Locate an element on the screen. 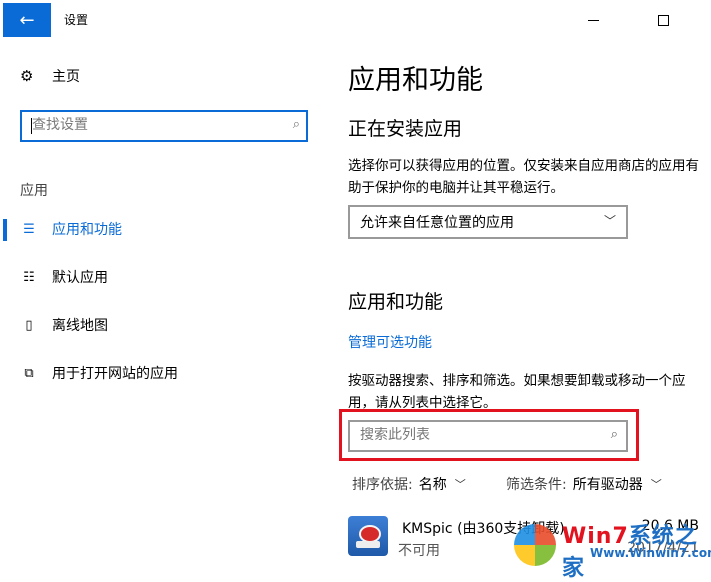 The image size is (711, 582). apps-description: 按驱动器搜索、排序和筛选。如果想要卸载或移动一个应用，请从列表中选择它。 is located at coordinates (517, 392).